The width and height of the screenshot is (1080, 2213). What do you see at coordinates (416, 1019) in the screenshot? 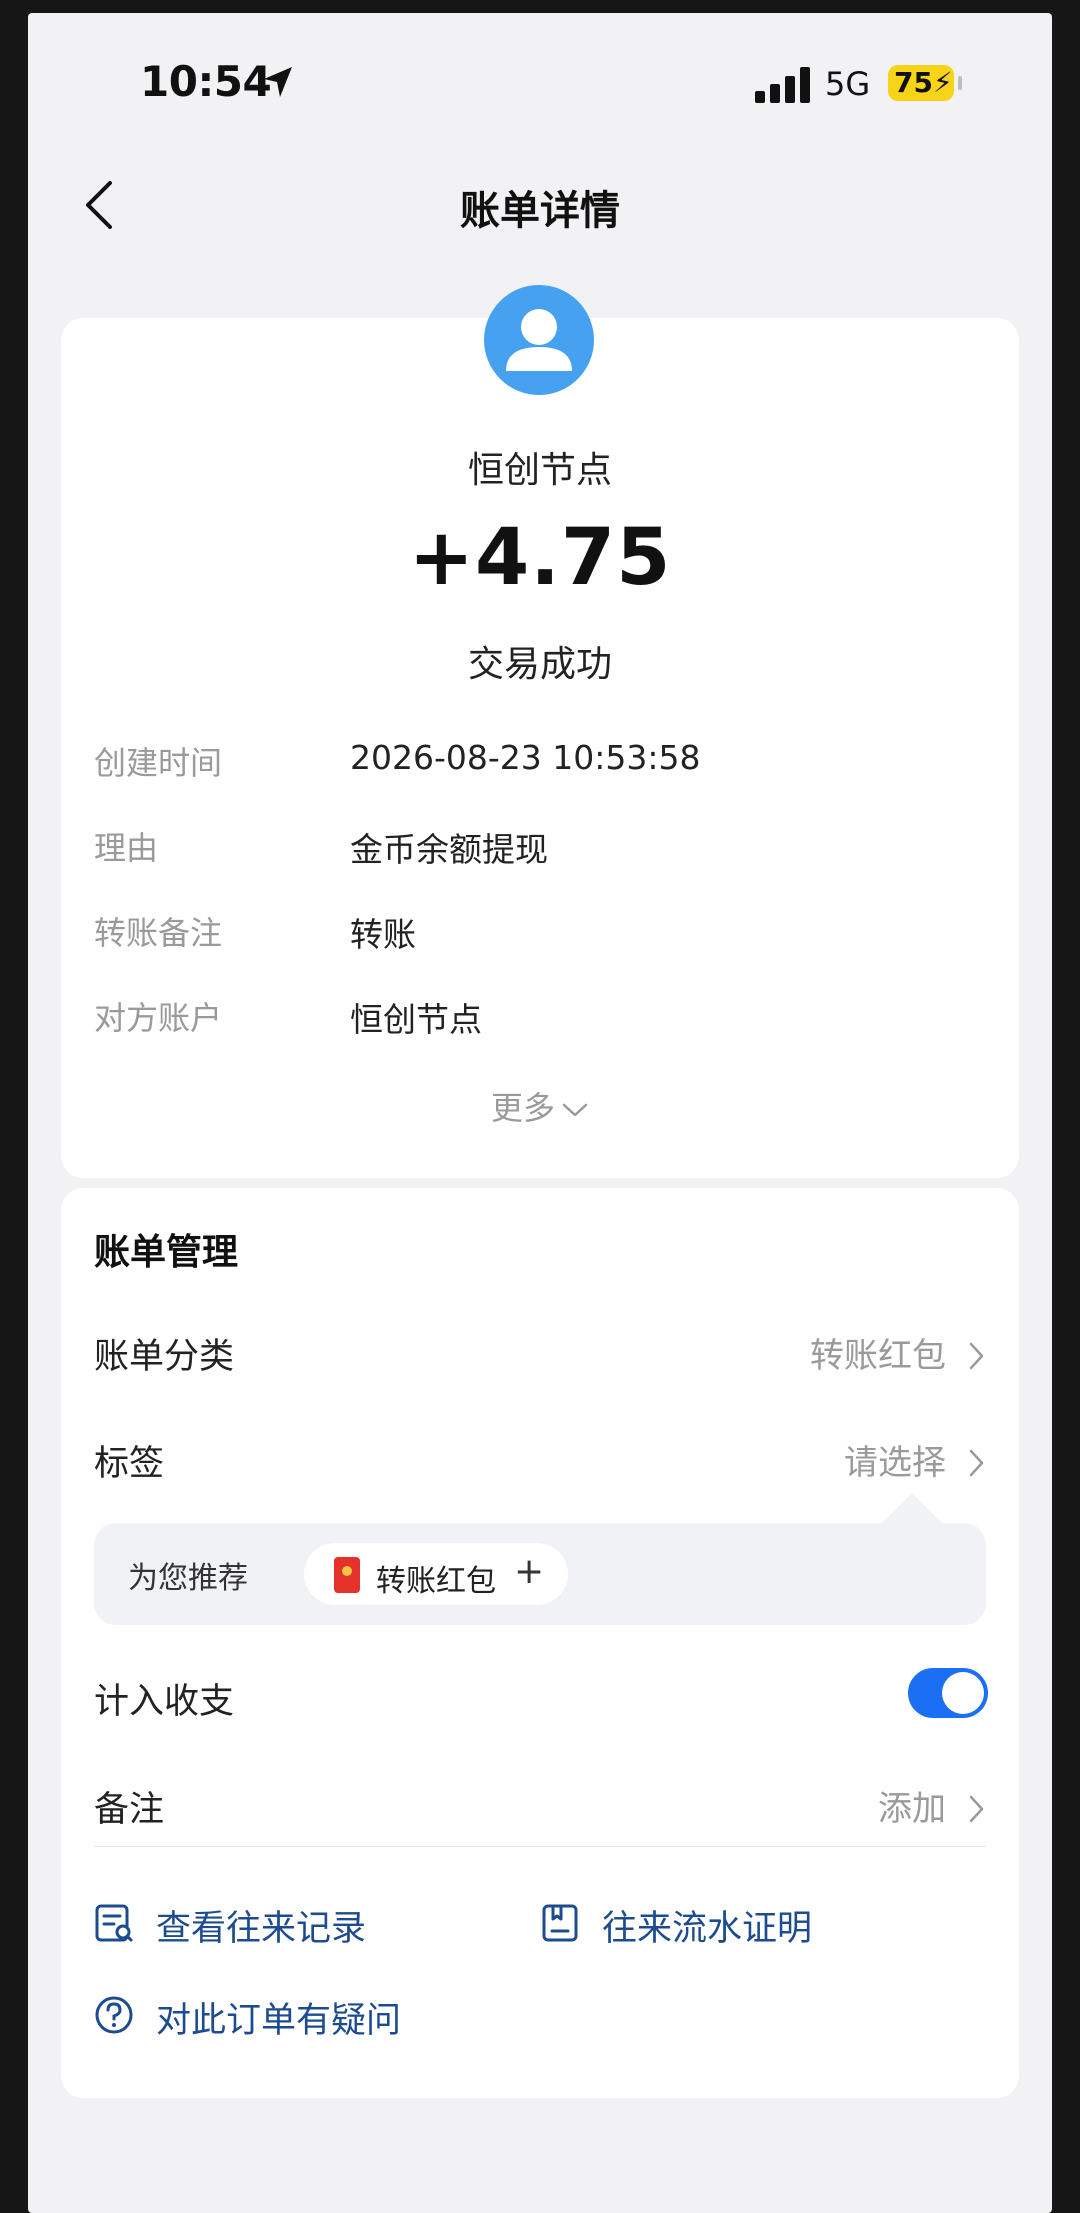
I see `detail-value: 恒创节点` at bounding box center [416, 1019].